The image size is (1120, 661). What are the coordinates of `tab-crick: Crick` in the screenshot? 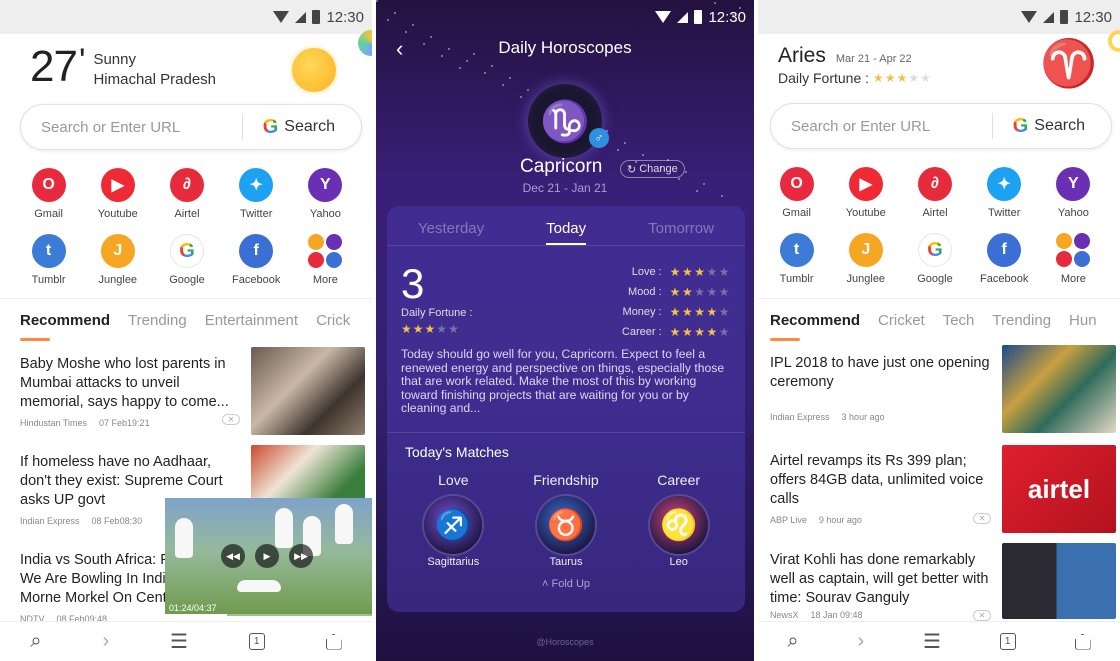 It's located at (333, 320).